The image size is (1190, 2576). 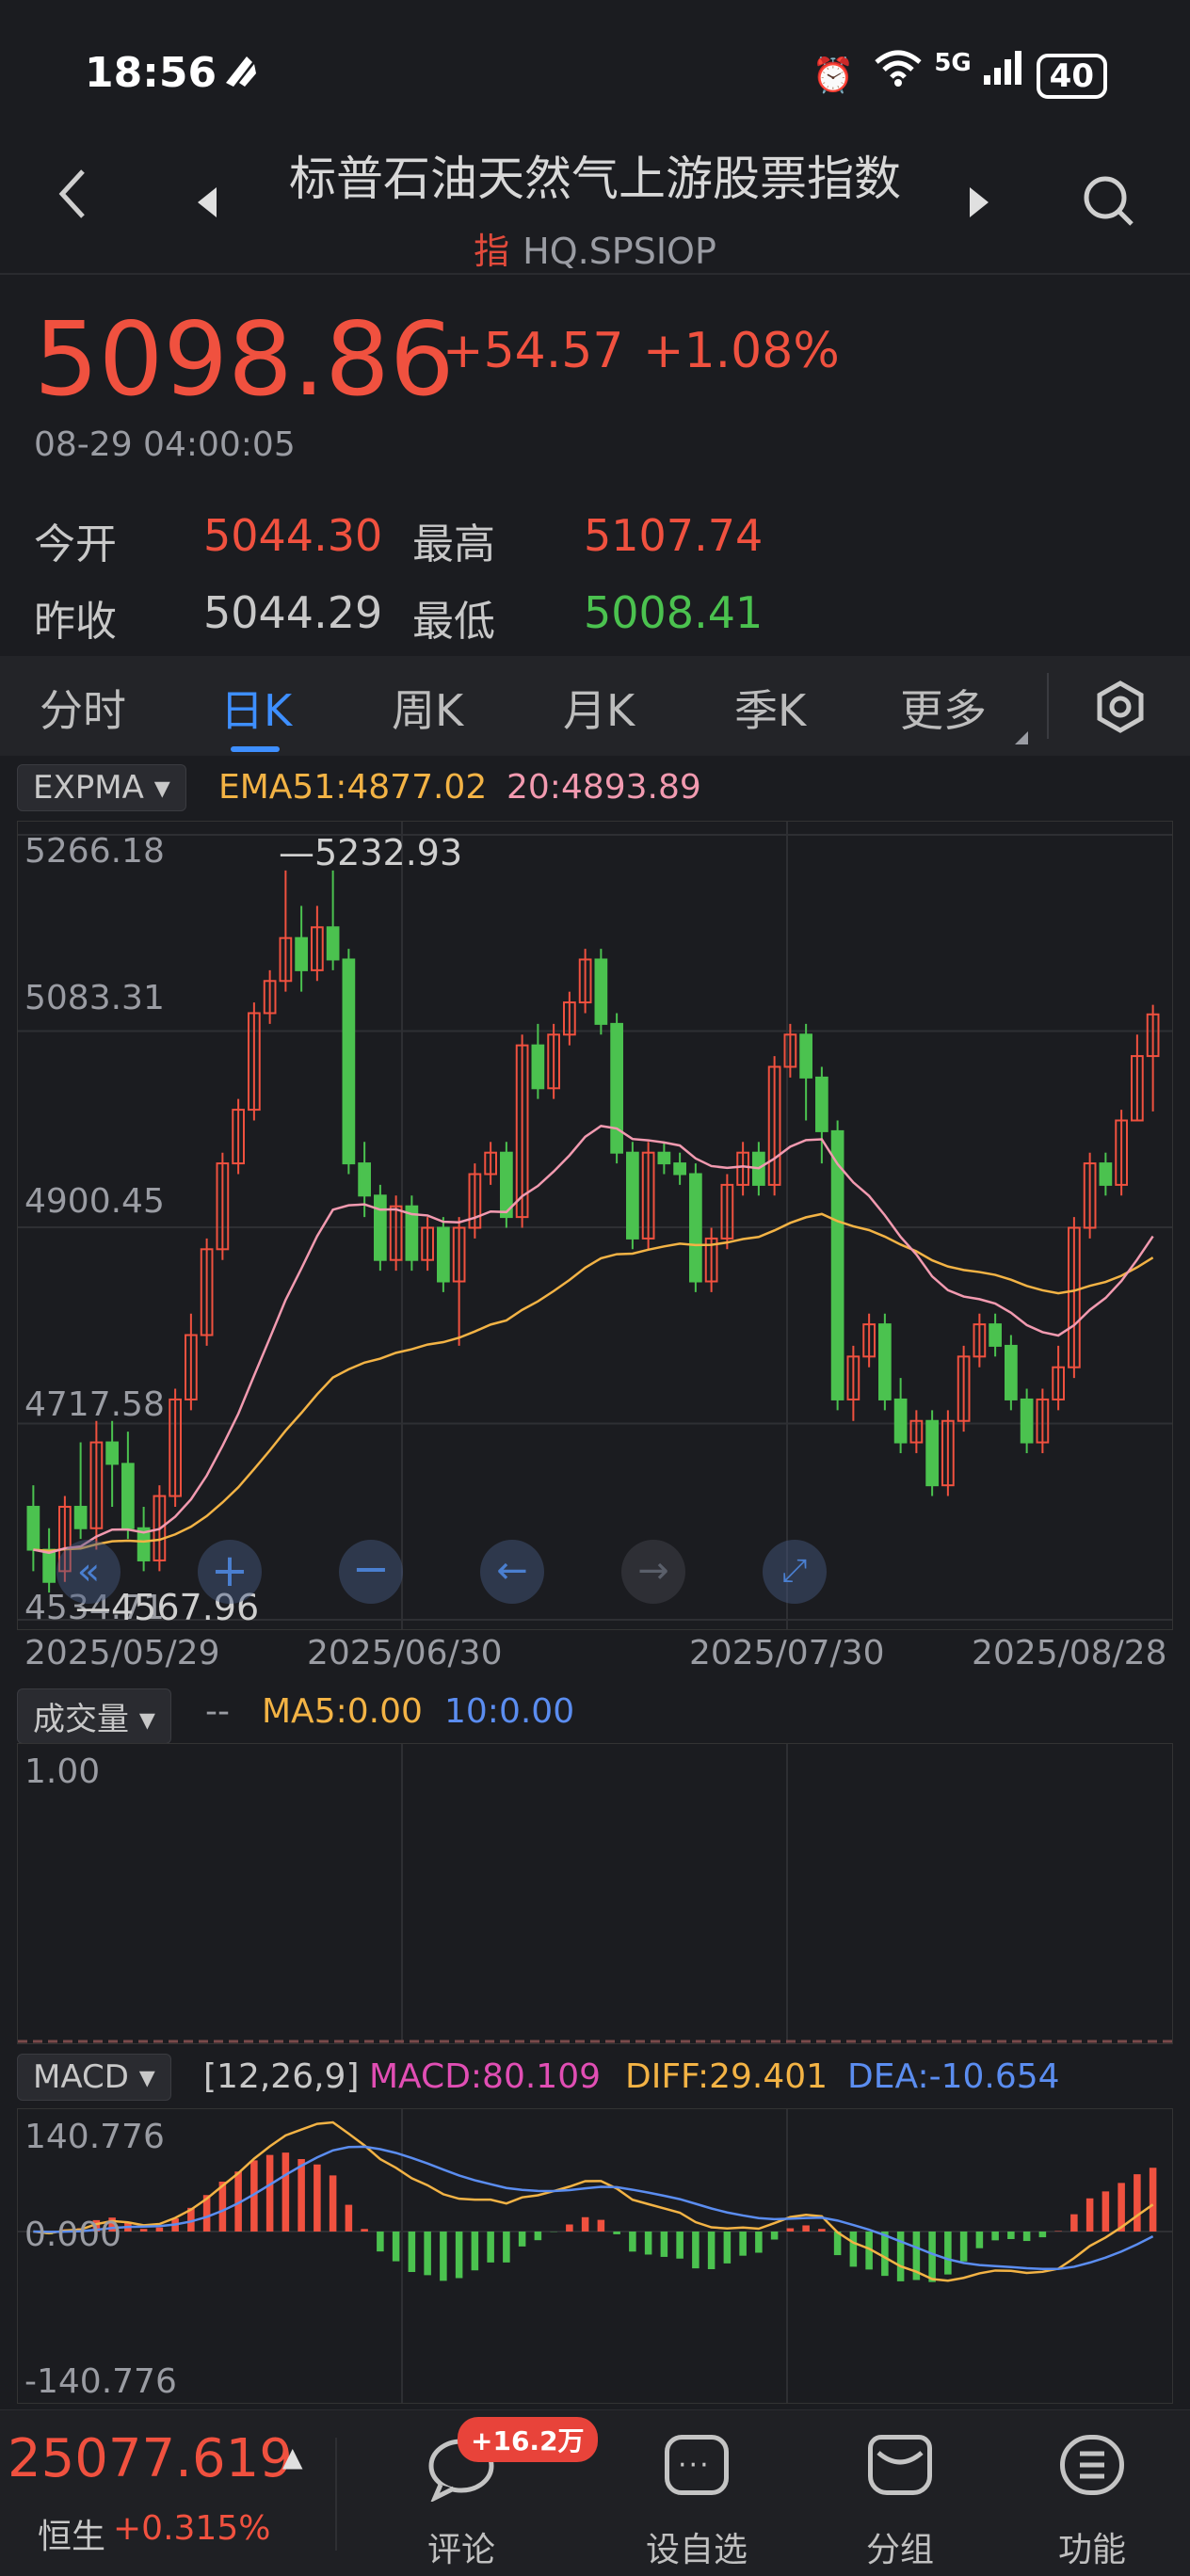 I want to click on volume-selector: 成交量 ▾, so click(x=94, y=1716).